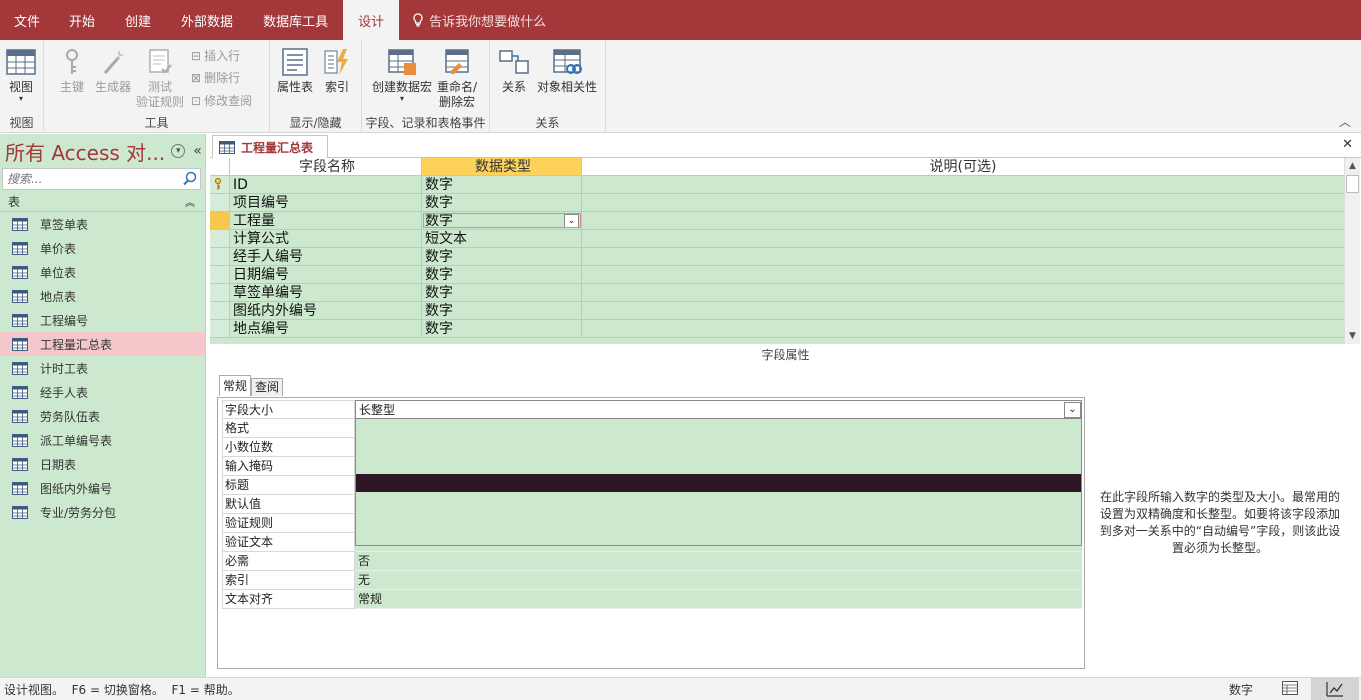 This screenshot has width=1361, height=700. I want to click on object-dependencies-button: 对象相关性, so click(567, 71).